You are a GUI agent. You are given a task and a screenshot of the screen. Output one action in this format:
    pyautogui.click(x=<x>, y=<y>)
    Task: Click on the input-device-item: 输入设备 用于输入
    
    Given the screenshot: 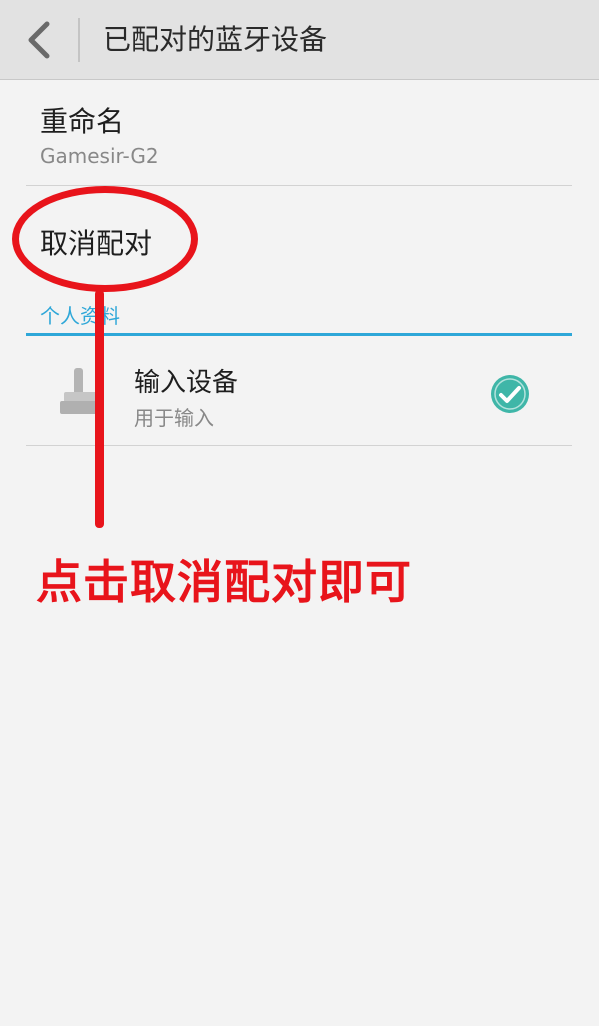 What is the action you would take?
    pyautogui.click(x=299, y=392)
    